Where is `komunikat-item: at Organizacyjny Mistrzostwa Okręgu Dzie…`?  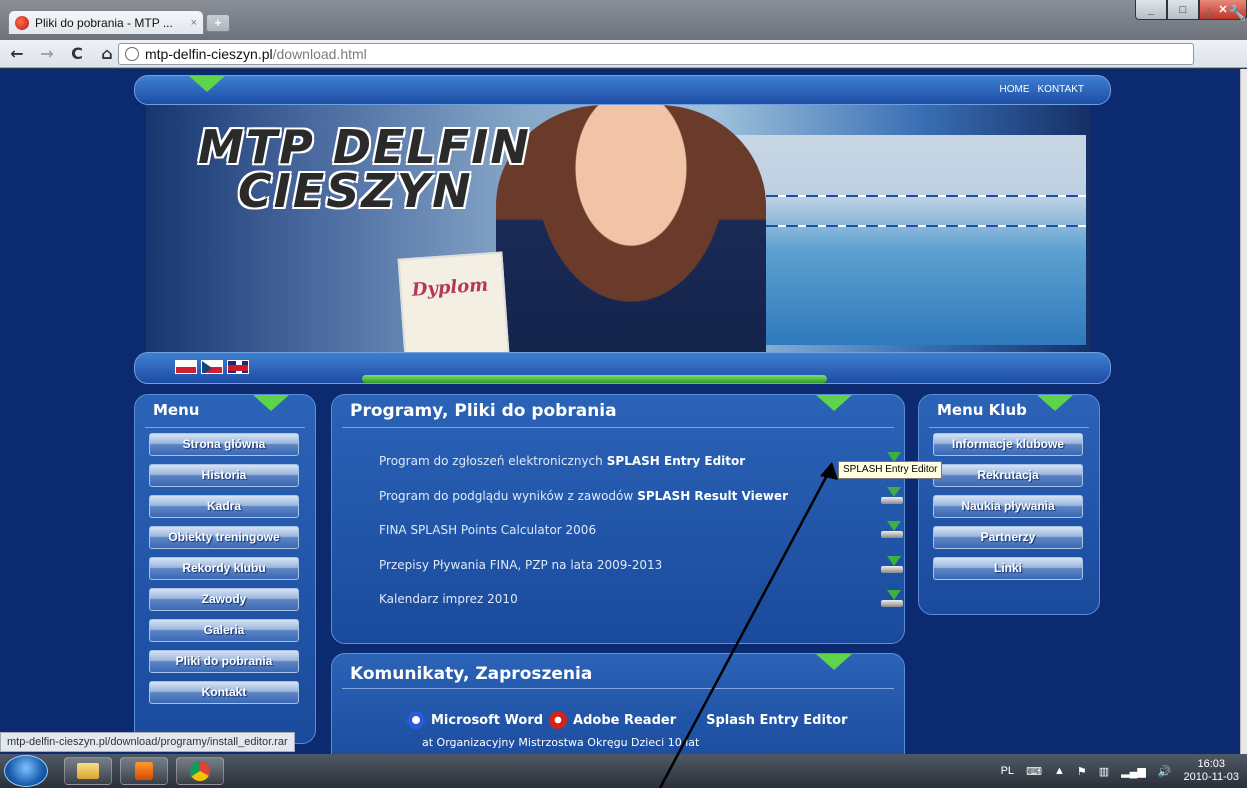 komunikat-item: at Organizacyjny Mistrzostwa Okręgu Dzie… is located at coordinates (560, 742).